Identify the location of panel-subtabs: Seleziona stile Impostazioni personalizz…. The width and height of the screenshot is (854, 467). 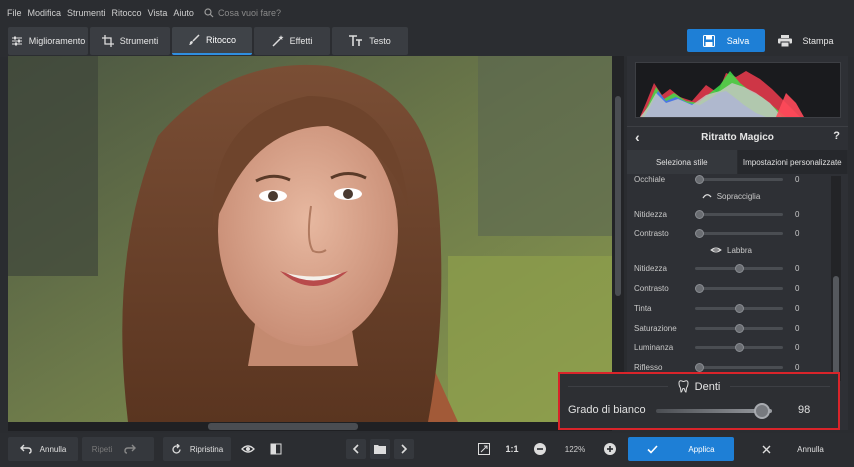
(737, 162).